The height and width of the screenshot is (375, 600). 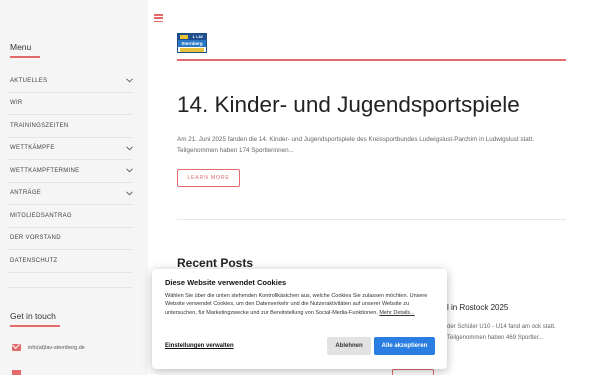 What do you see at coordinates (477, 307) in the screenshot?
I see `recent-post-title: l in Rostock 2025` at bounding box center [477, 307].